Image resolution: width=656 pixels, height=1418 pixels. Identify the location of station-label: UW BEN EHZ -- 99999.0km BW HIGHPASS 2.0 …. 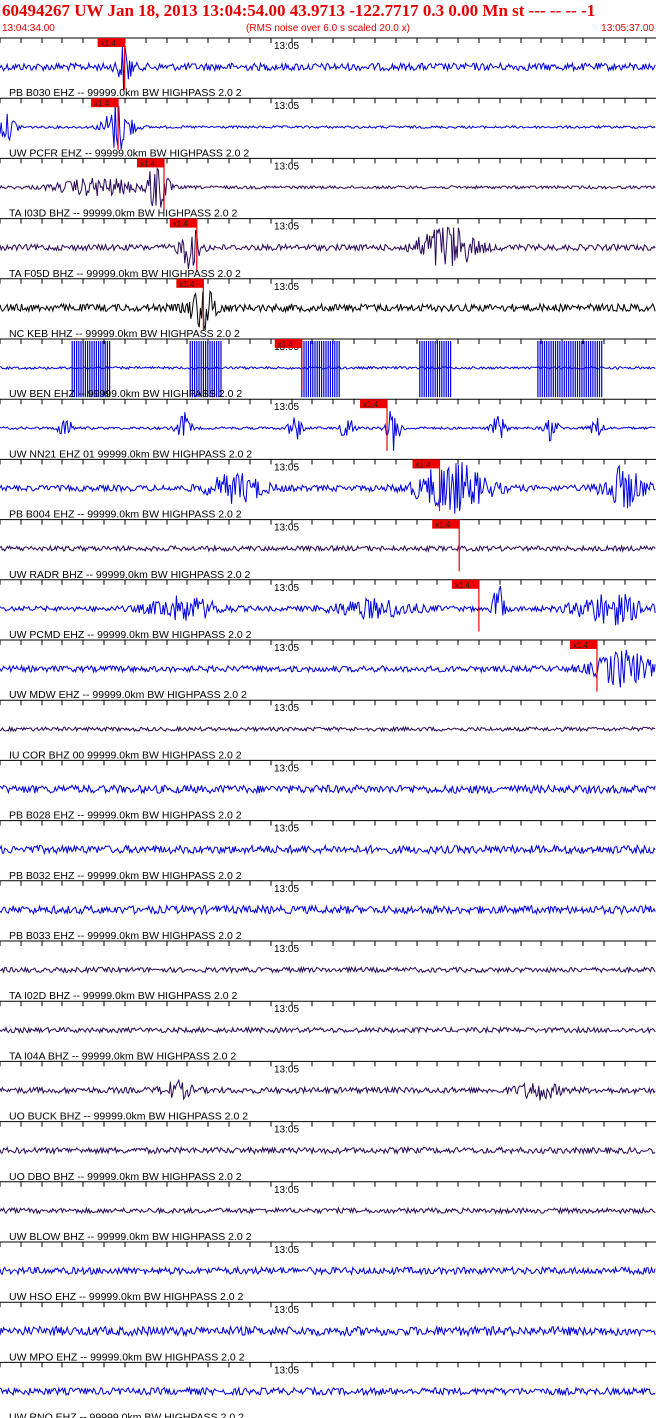
(125, 394).